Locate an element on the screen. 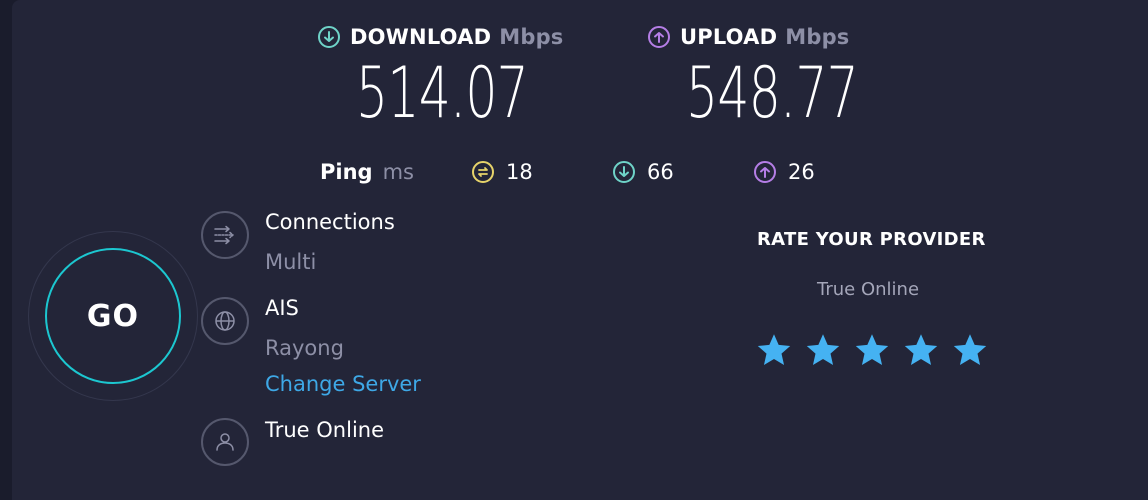  ping-label: Ping is located at coordinates (346, 172).